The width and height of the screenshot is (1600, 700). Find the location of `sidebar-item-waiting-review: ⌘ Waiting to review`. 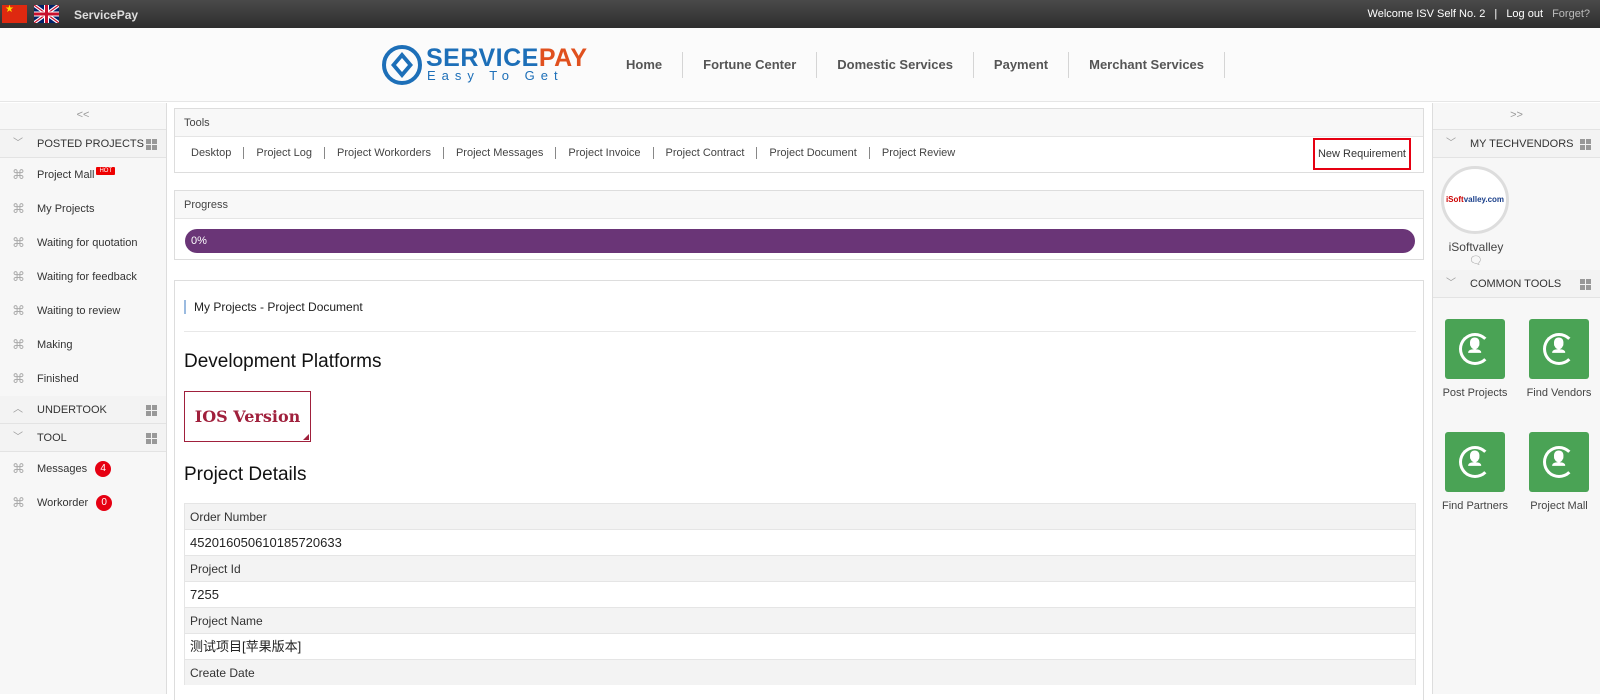

sidebar-item-waiting-review: ⌘ Waiting to review is located at coordinates (83, 311).